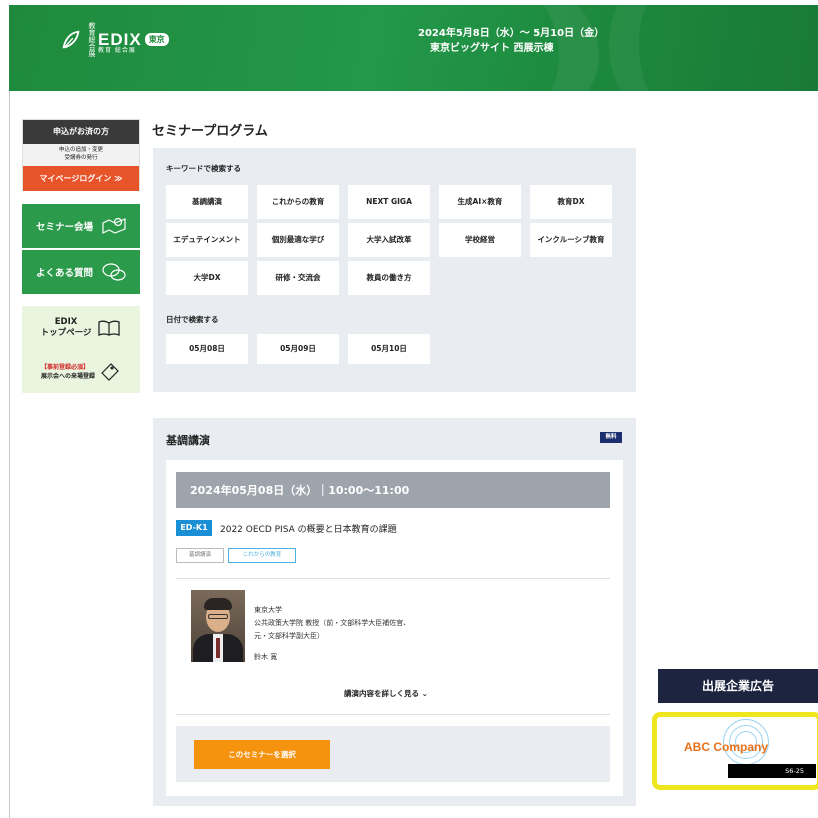 The height and width of the screenshot is (818, 818). What do you see at coordinates (480, 240) in the screenshot?
I see `keyword-button: 学校経営` at bounding box center [480, 240].